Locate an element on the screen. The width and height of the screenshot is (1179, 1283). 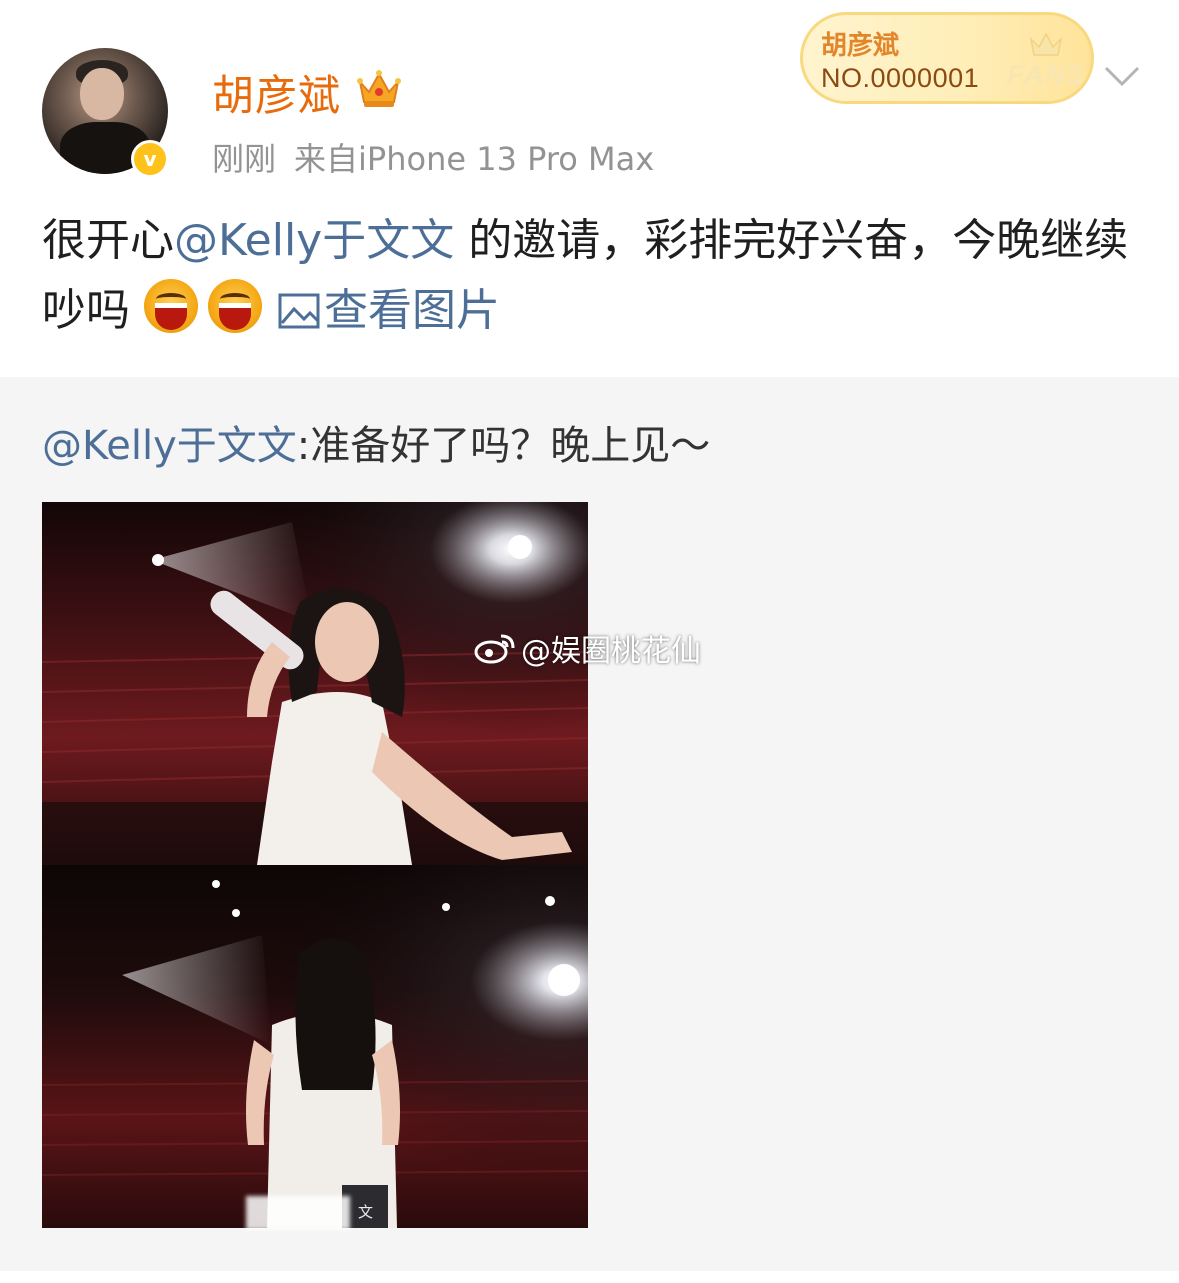
watermark: @娱圈桃花仙 is located at coordinates (587, 648).